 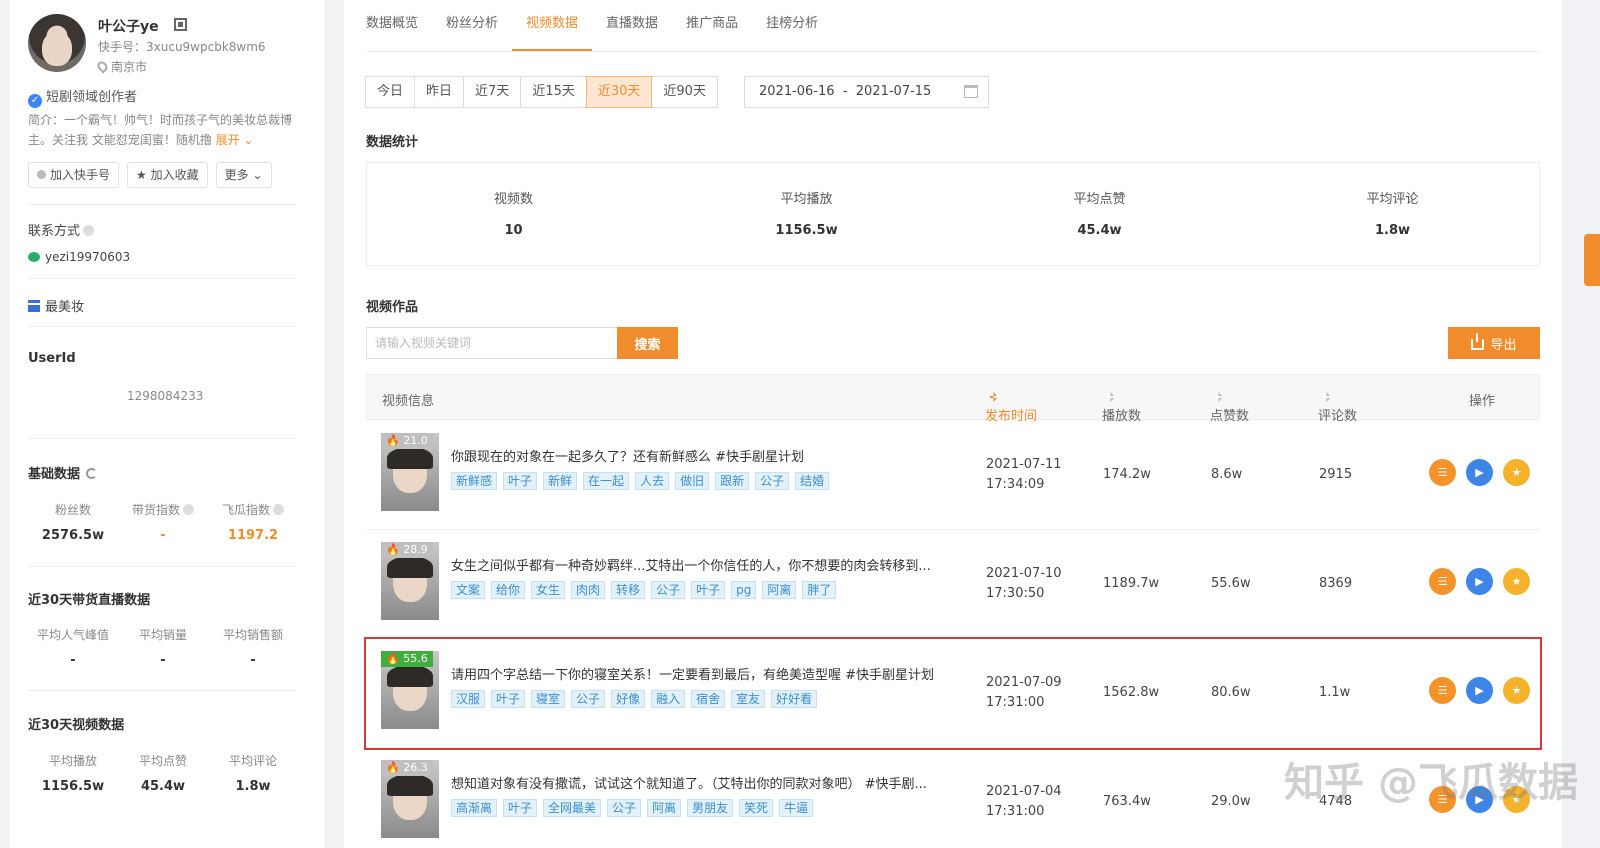 What do you see at coordinates (390, 92) in the screenshot?
I see `range-today: 今日` at bounding box center [390, 92].